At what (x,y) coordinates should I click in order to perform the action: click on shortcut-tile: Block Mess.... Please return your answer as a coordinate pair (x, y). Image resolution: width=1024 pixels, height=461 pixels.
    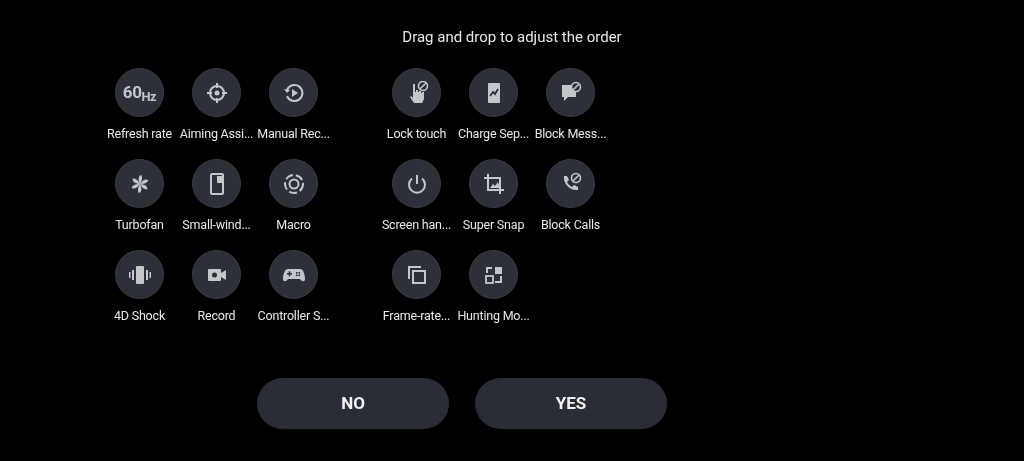
    Looking at the image, I should click on (570, 105).